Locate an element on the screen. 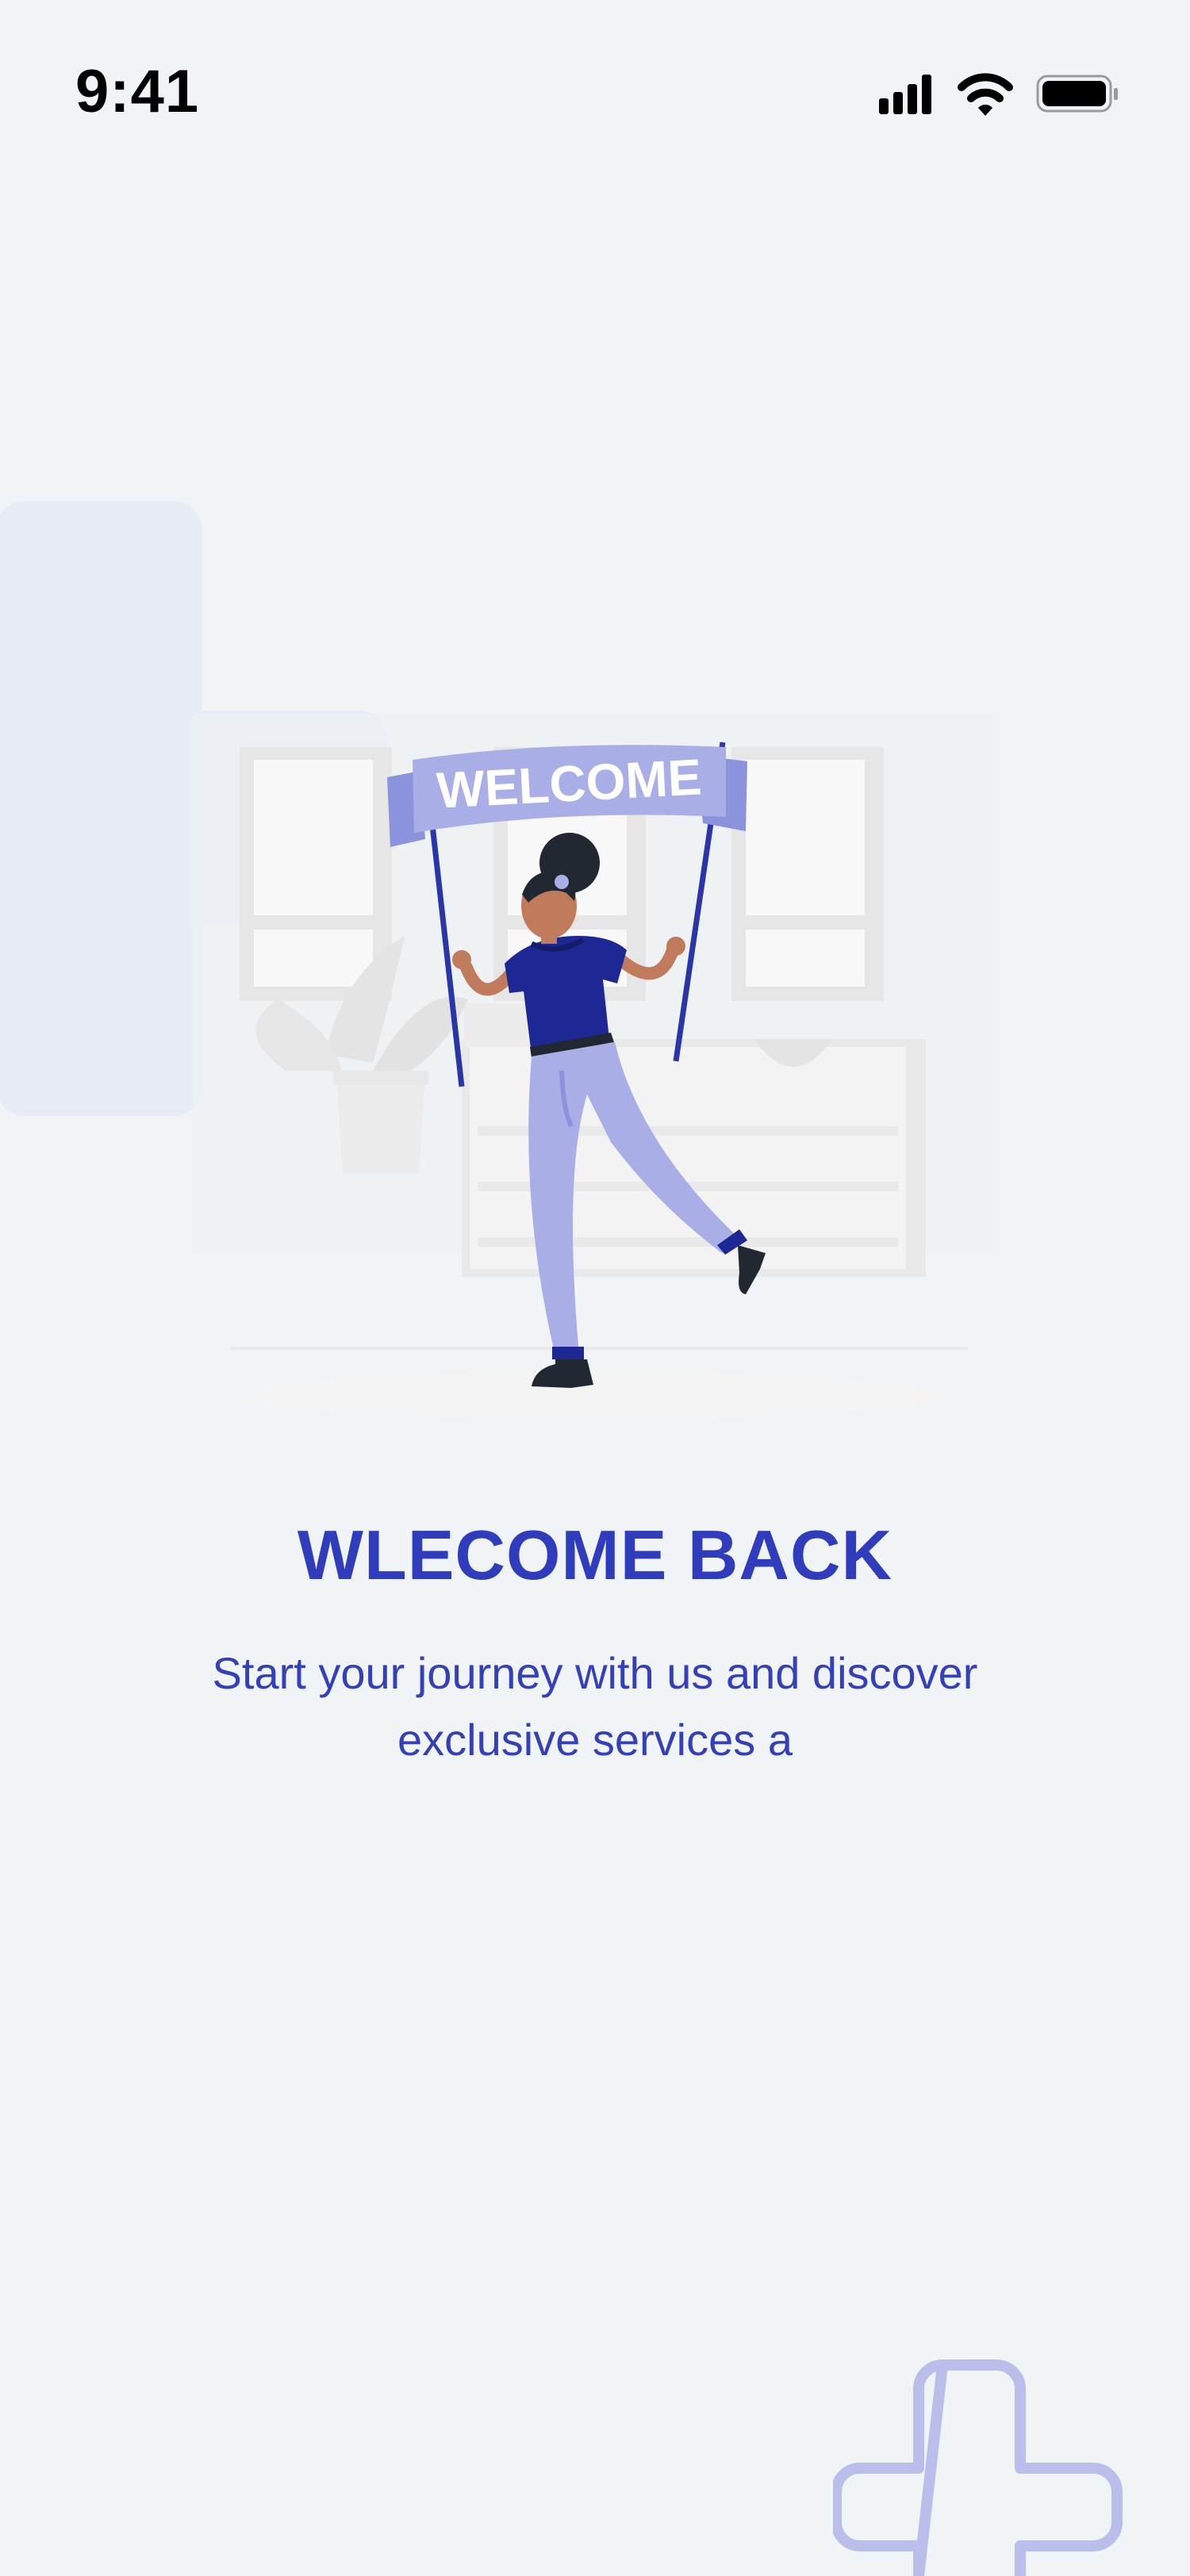 This screenshot has height=2576, width=1190. window-left is located at coordinates (316, 874).